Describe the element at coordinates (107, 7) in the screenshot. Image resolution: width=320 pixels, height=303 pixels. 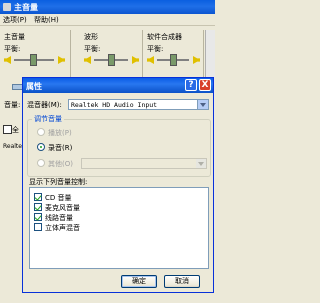
I see `back-window-titlebar: 主音量` at that location.